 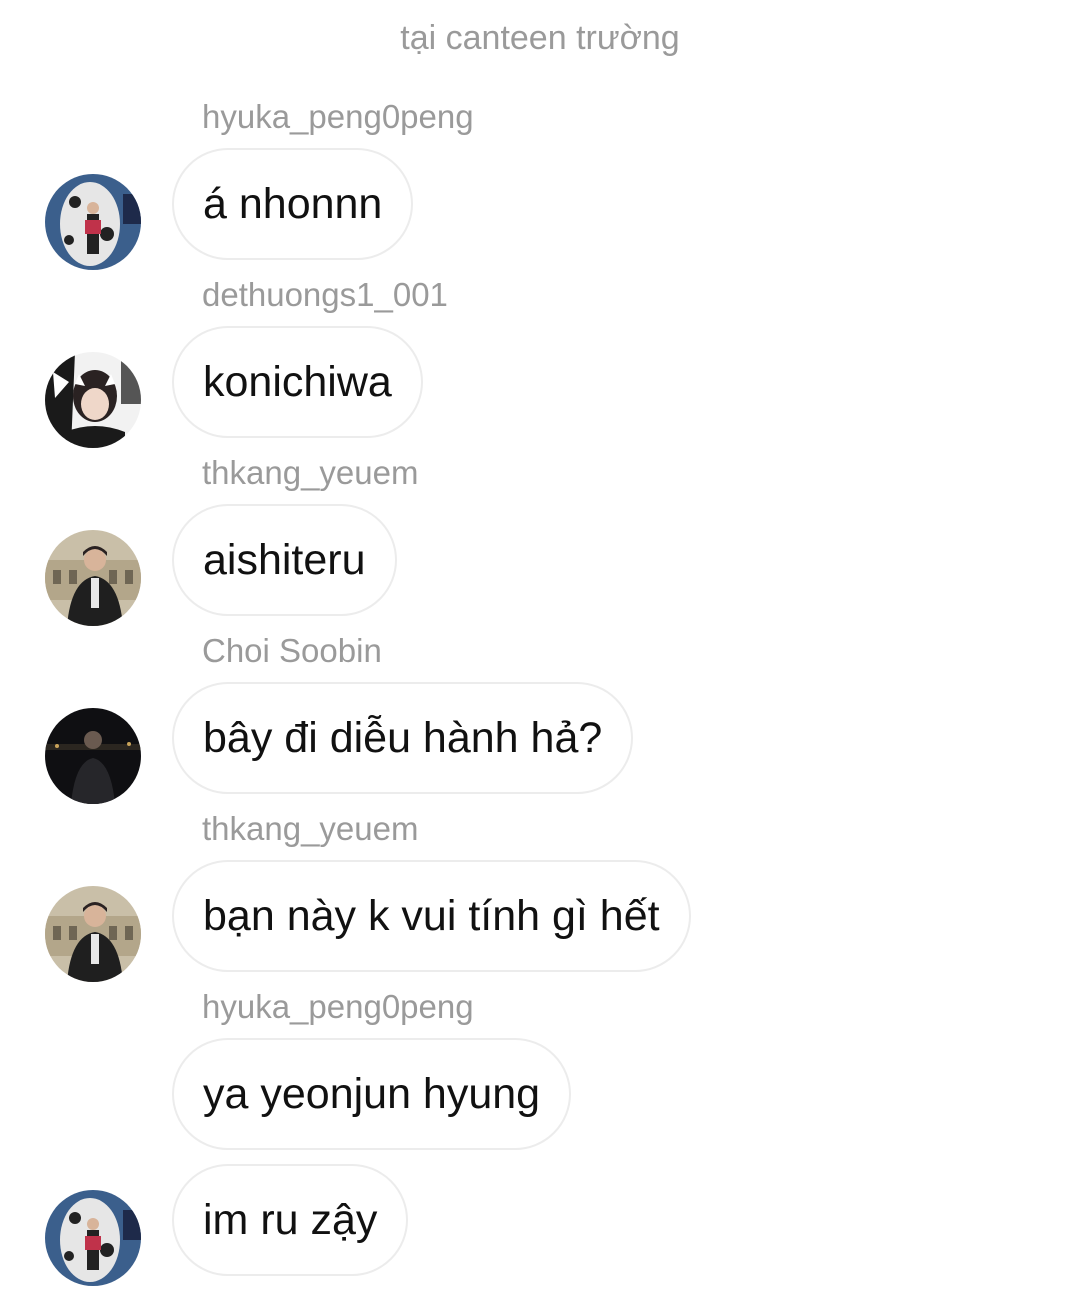 I want to click on message-bubble: aishiteru, so click(x=284, y=560).